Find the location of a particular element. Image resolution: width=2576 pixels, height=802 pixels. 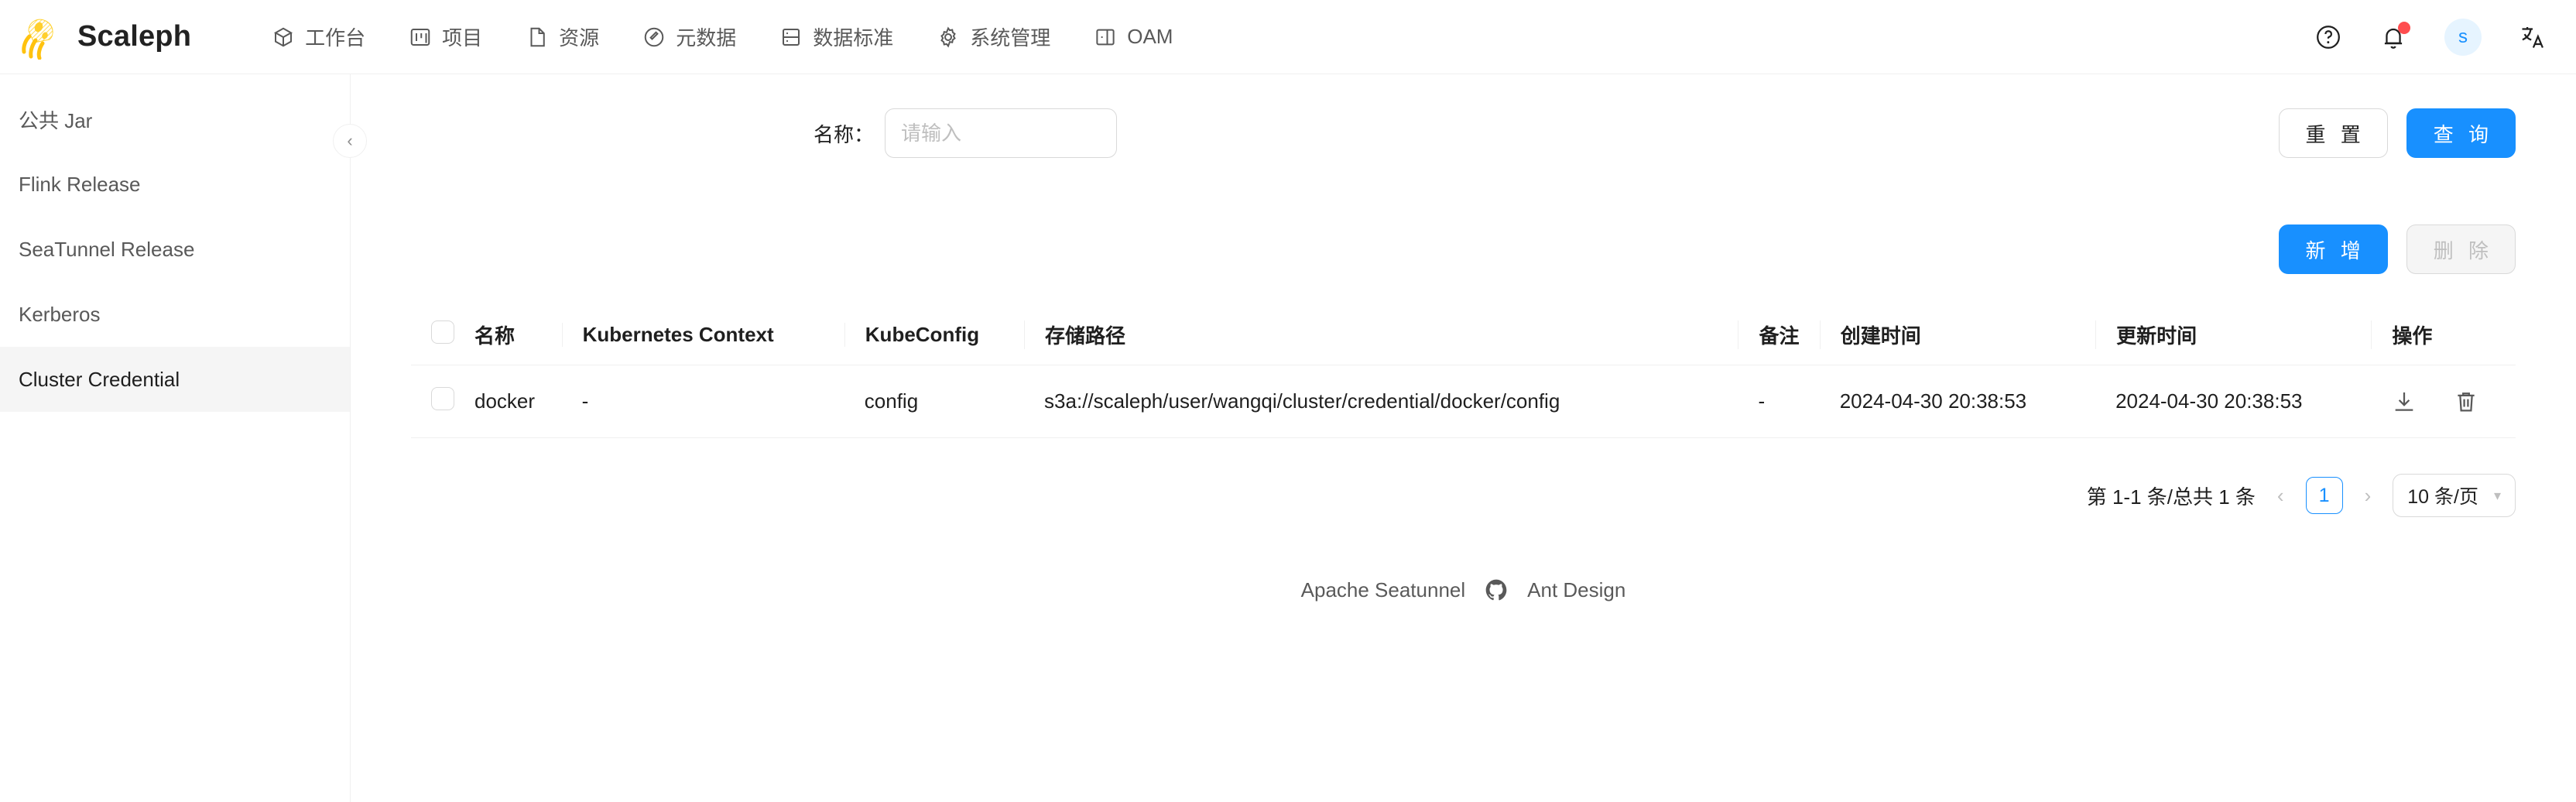

footer: Apache Seatunnel Ant Design is located at coordinates (1463, 590).